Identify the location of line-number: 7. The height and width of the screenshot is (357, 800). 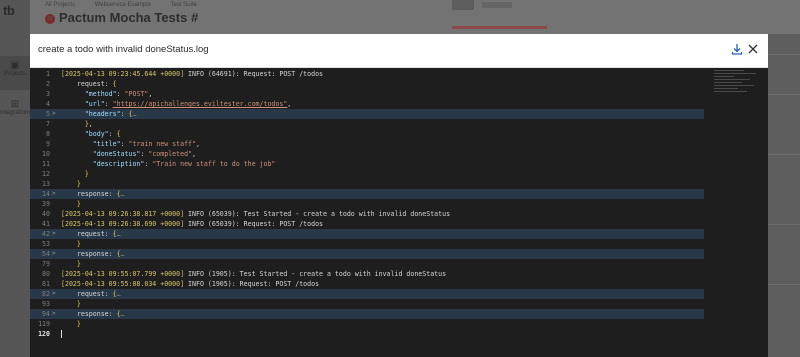
(48, 124).